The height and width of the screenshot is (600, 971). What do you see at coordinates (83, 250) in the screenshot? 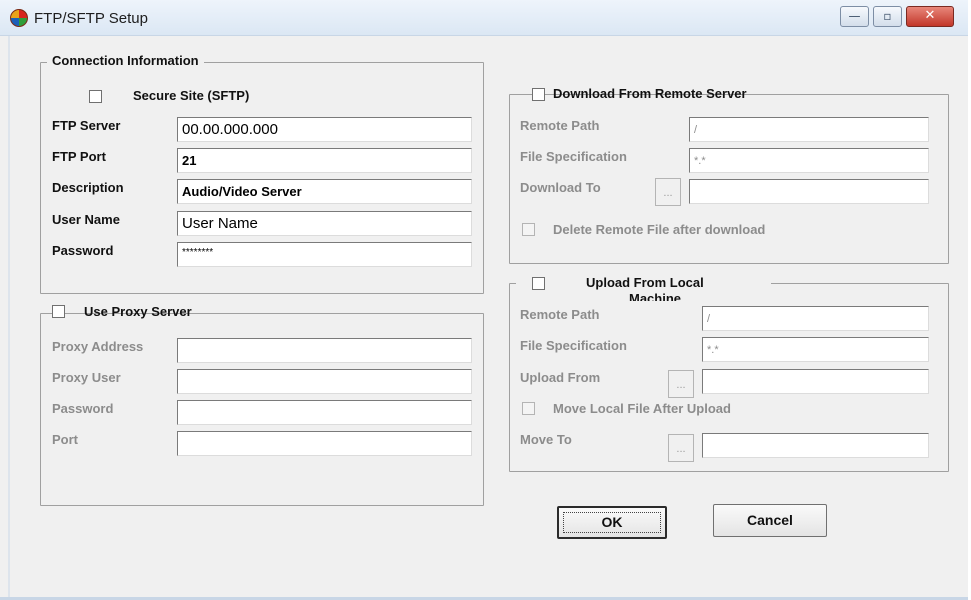
I see `password-label: Password` at bounding box center [83, 250].